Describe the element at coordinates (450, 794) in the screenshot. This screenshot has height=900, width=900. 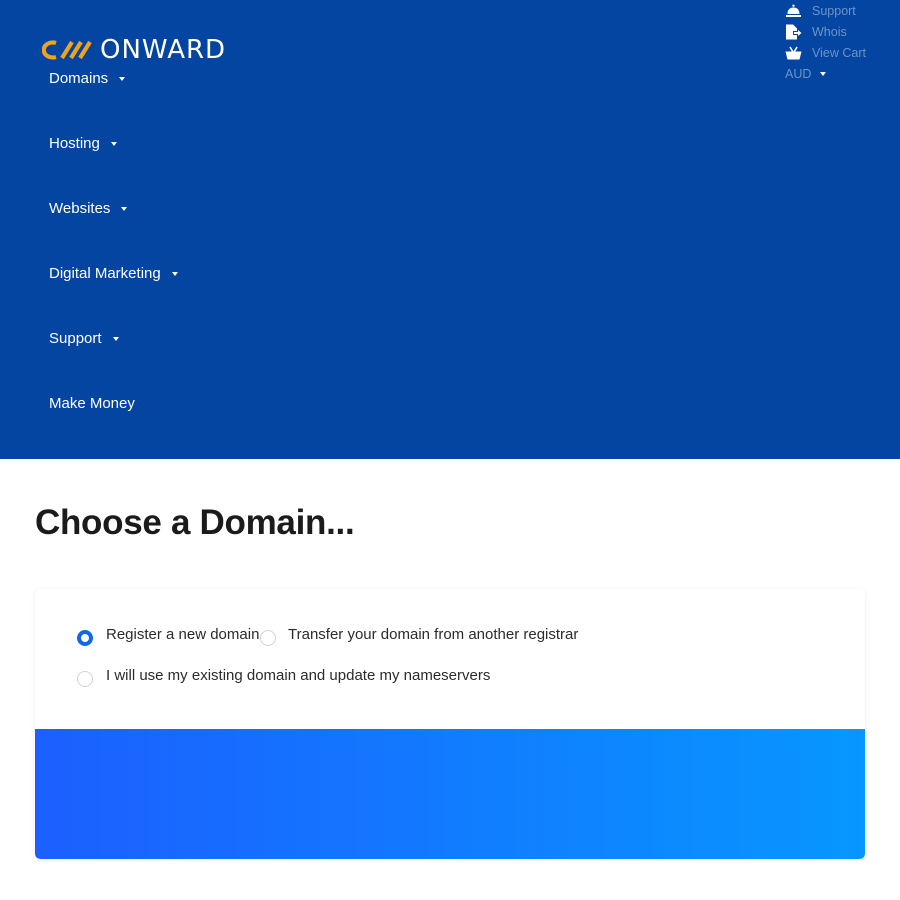
I see `domain-search-panel` at that location.